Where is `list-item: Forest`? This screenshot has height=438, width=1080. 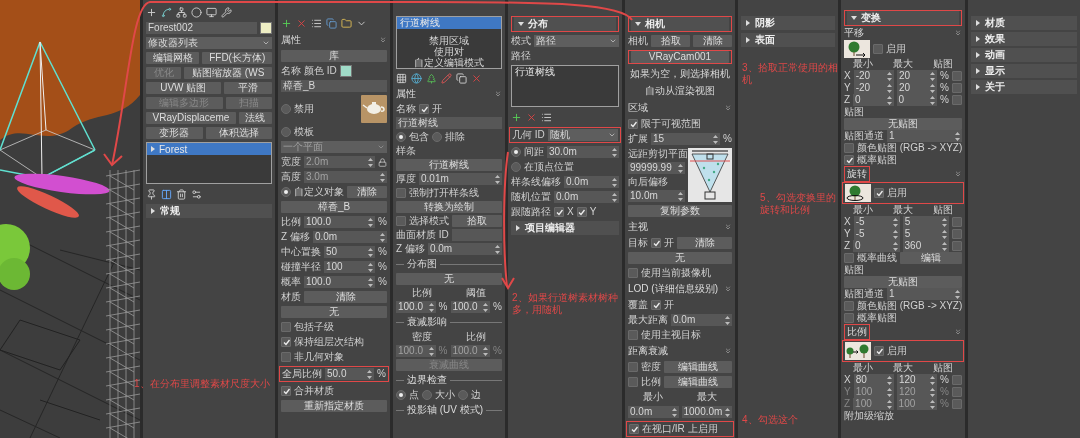 list-item: Forest is located at coordinates (209, 149).